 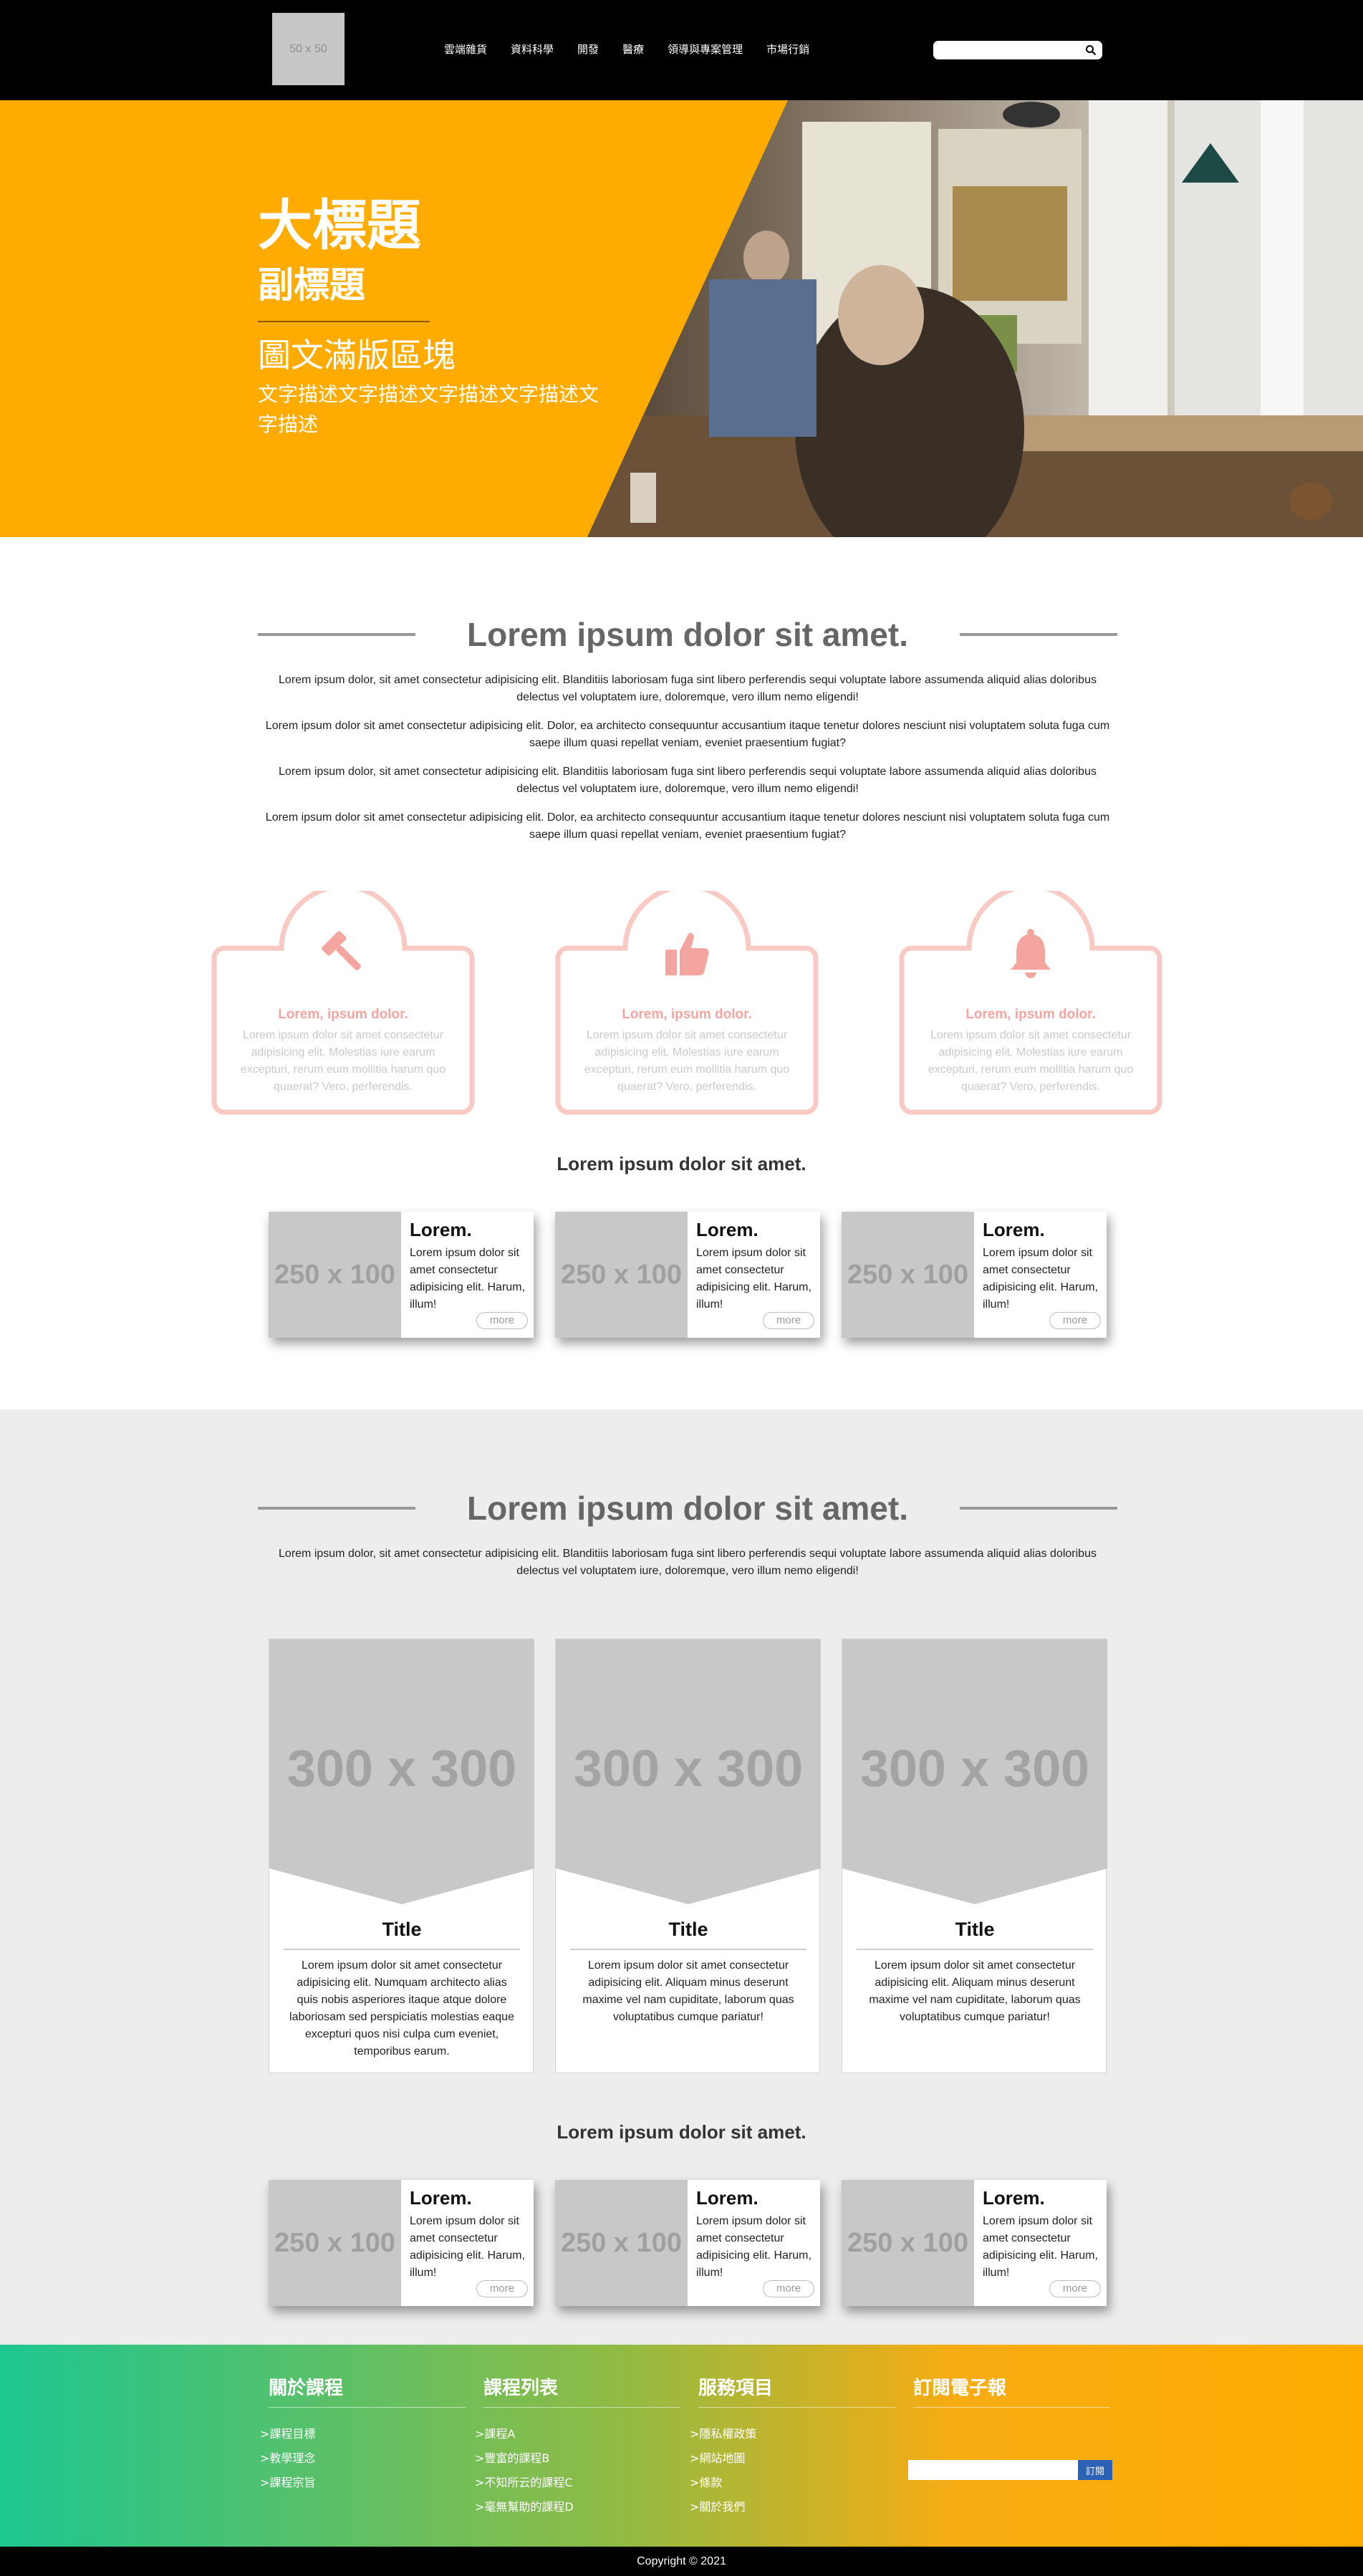 I want to click on section1-title-row: Lorem ipsum dolor sit amet., so click(x=687, y=634).